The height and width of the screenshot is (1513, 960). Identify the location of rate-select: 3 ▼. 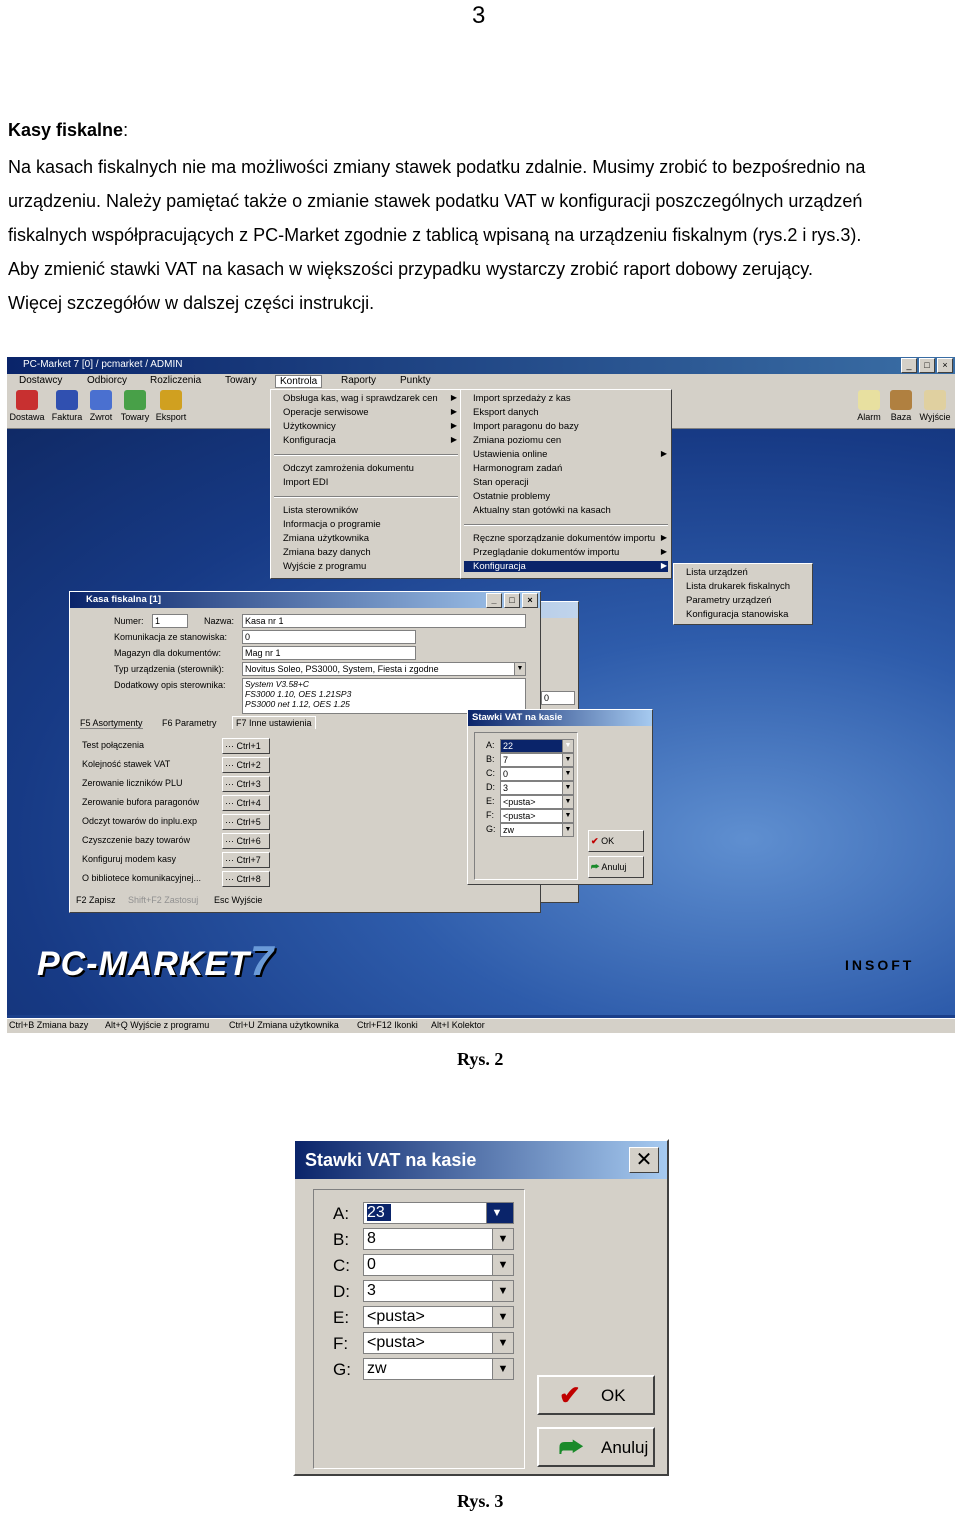
(537, 788).